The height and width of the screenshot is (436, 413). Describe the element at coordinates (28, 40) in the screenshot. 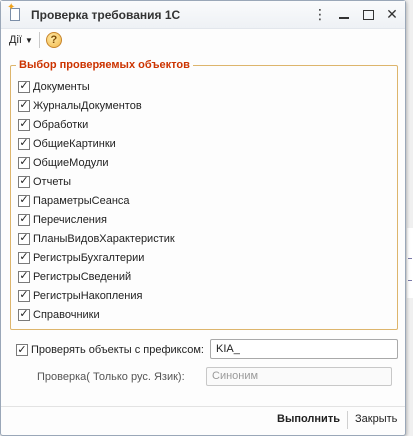

I see `chevron-down-icon: ▼` at that location.